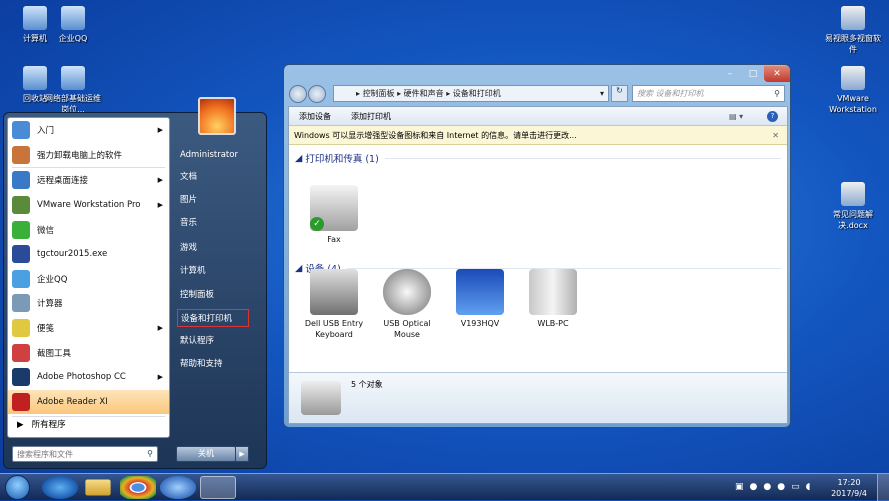 The width and height of the screenshot is (889, 501). I want to click on desktop-icon: 企业QQ, so click(73, 25).